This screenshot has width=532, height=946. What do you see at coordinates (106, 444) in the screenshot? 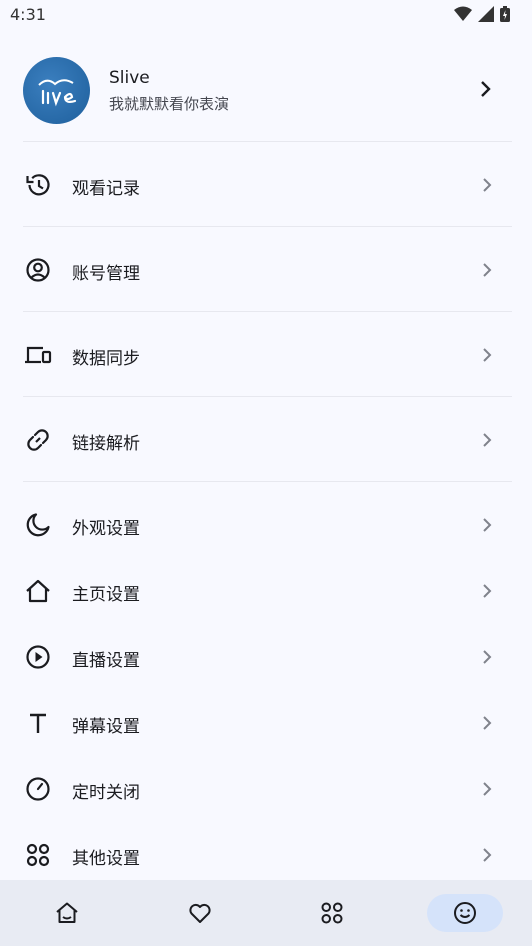
I see `menu-item-label: 链接解析` at bounding box center [106, 444].